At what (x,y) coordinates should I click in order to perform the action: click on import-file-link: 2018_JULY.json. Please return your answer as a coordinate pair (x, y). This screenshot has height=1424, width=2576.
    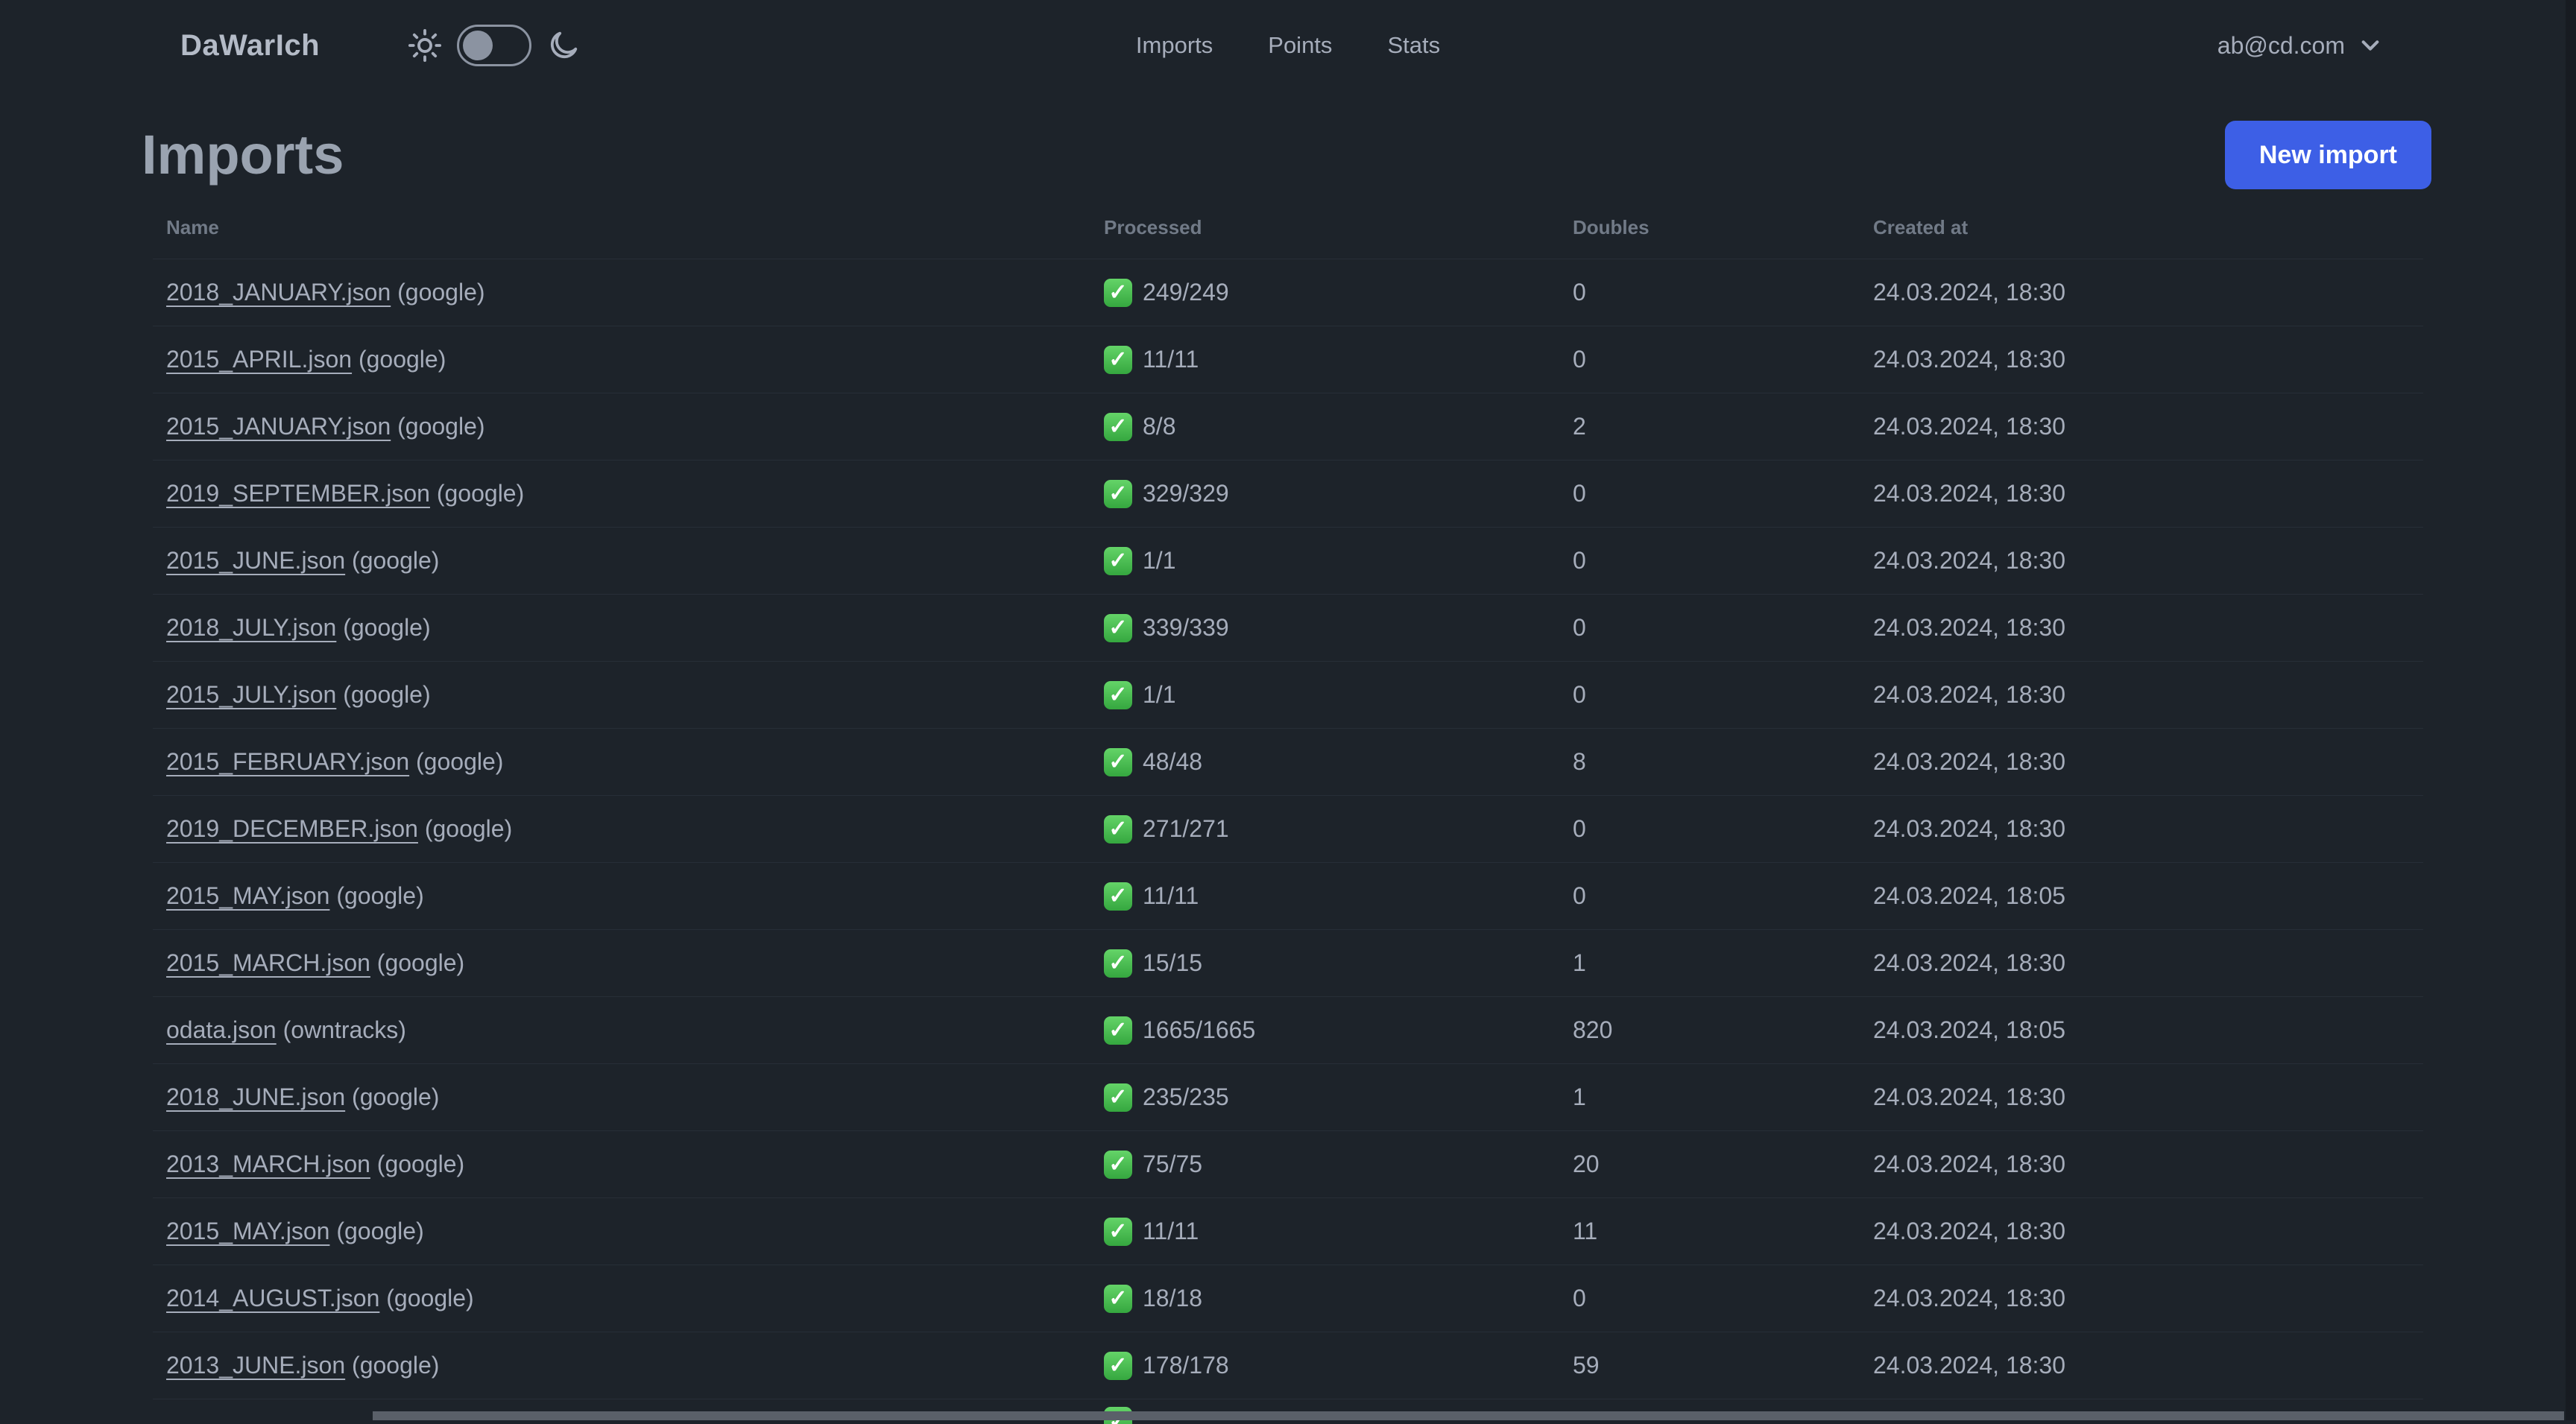
    Looking at the image, I should click on (251, 627).